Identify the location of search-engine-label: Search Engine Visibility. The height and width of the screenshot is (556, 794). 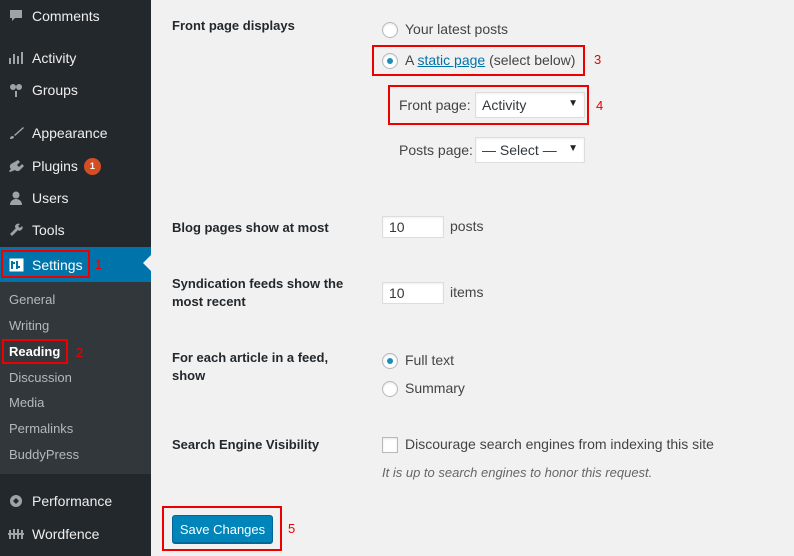
(246, 444).